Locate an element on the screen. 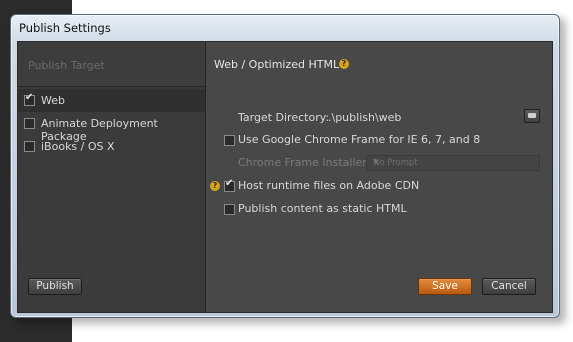 Image resolution: width=573 pixels, height=342 pixels. web-checkbox is located at coordinates (29, 99).